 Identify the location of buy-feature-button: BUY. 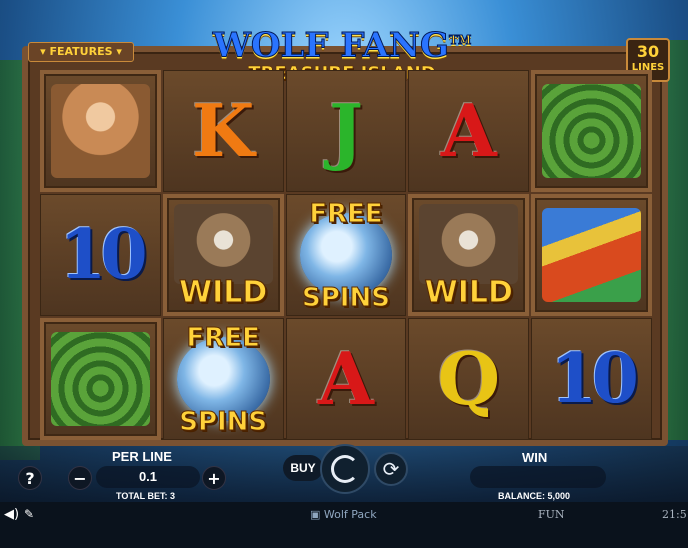
(303, 468).